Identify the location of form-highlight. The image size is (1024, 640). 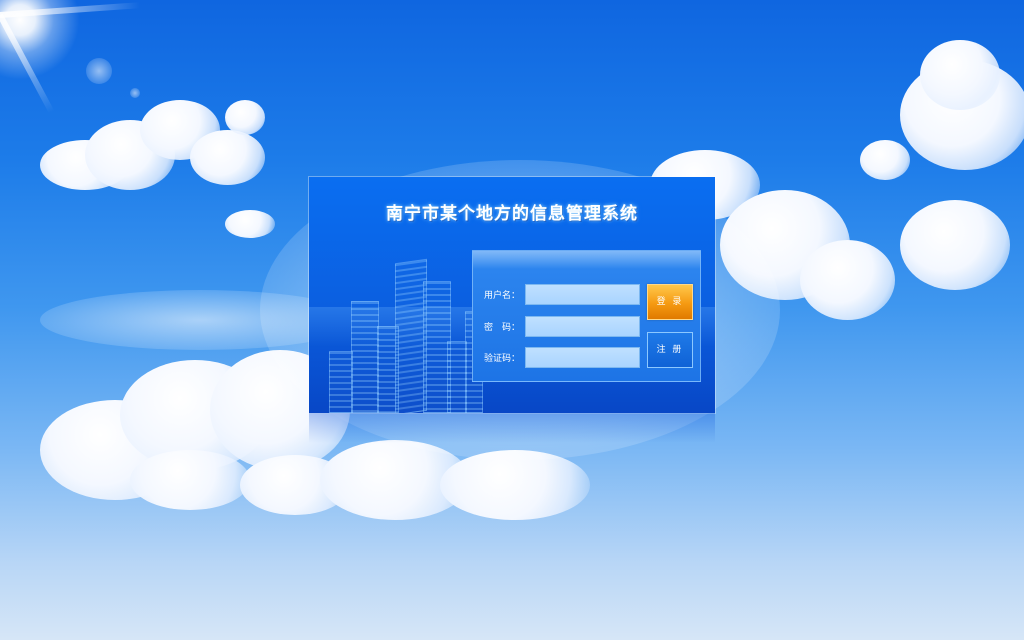
(586, 260).